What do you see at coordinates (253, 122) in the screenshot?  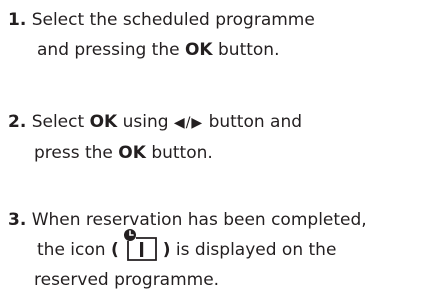 I see `step-text: button and` at bounding box center [253, 122].